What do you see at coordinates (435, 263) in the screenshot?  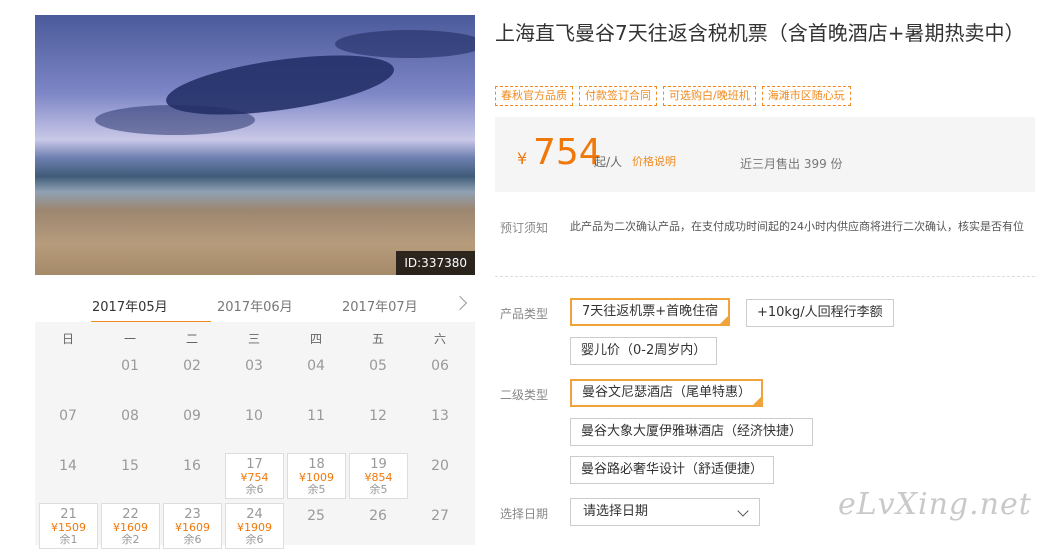 I see `photo-id-badge: ID:337380` at bounding box center [435, 263].